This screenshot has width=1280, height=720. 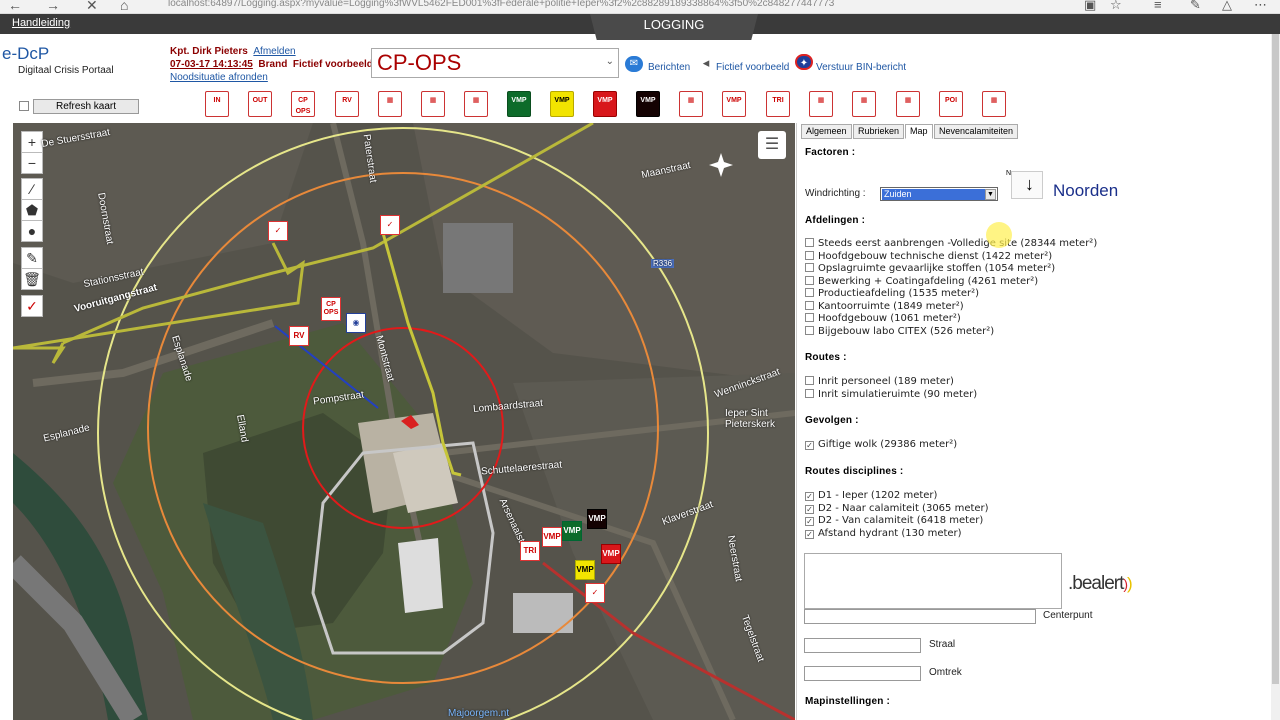 What do you see at coordinates (32, 189) in the screenshot?
I see `draw-line-icon: ∕` at bounding box center [32, 189].